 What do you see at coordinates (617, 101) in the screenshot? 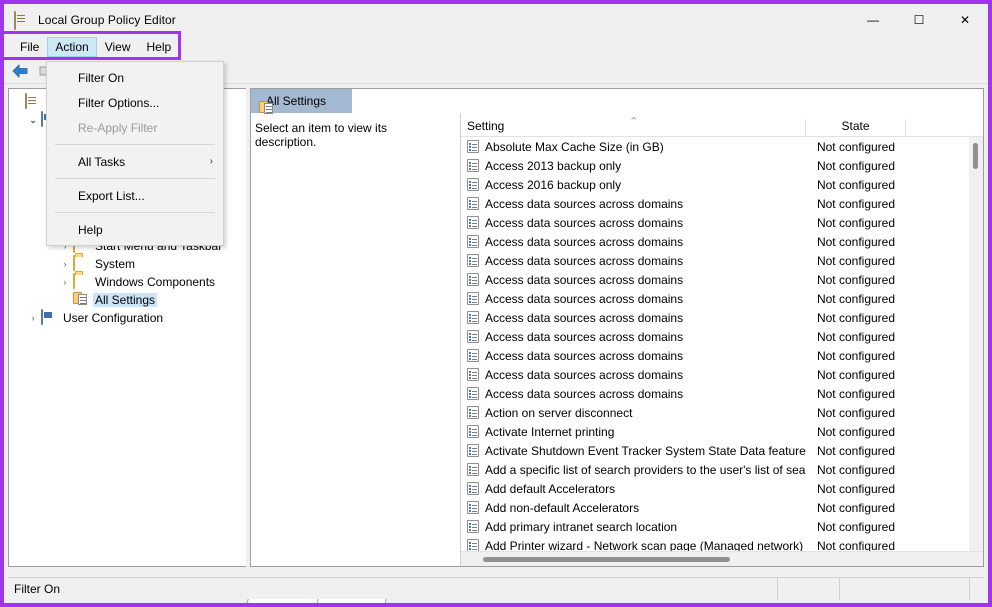
I see `pane-header: All Settings` at bounding box center [617, 101].